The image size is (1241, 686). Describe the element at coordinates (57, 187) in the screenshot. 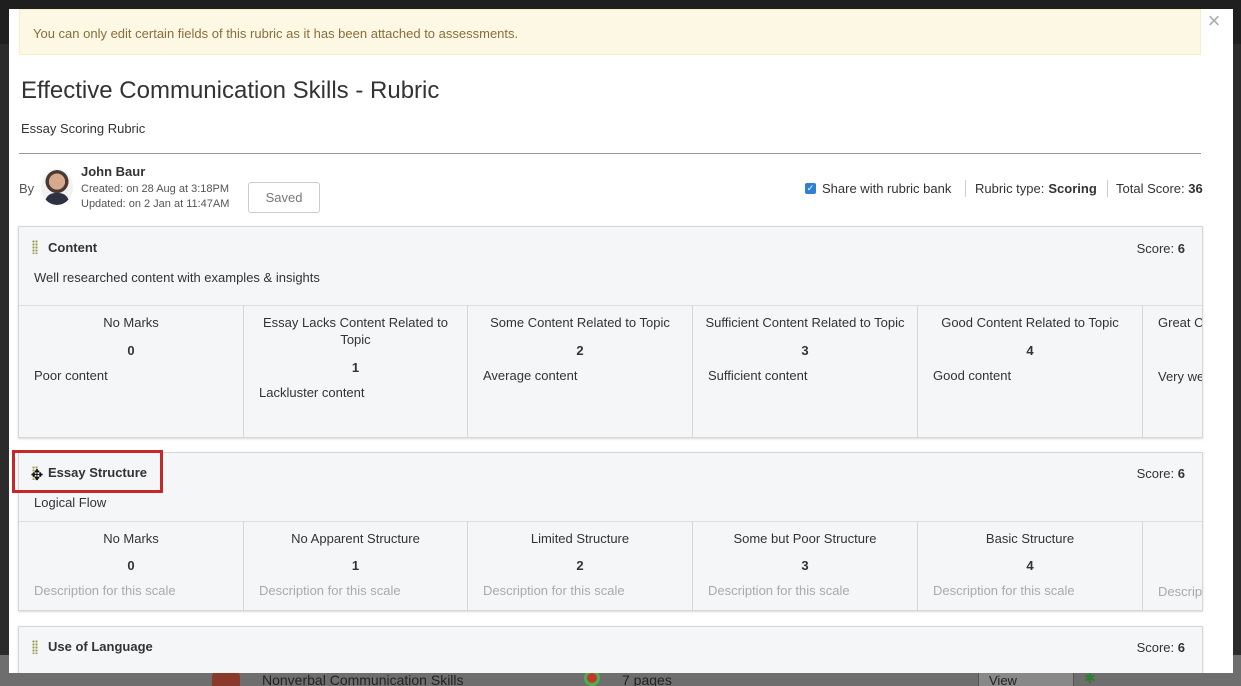

I see `avatar` at that location.